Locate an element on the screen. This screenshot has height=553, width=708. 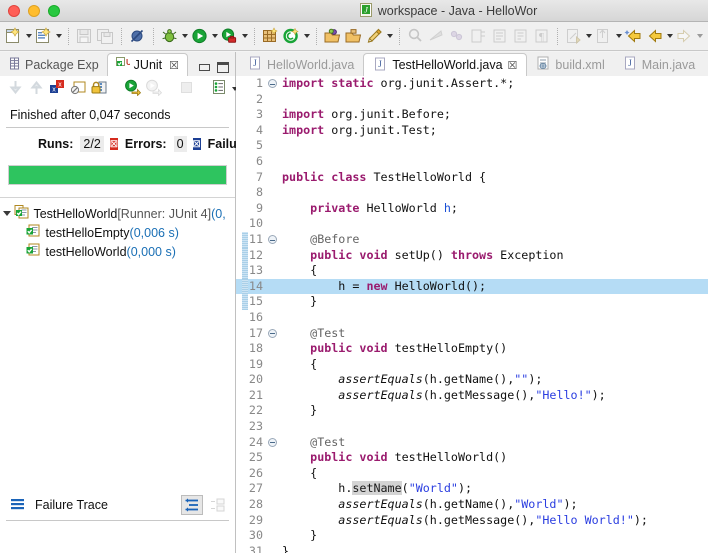
source-button is located at coordinates (520, 36).